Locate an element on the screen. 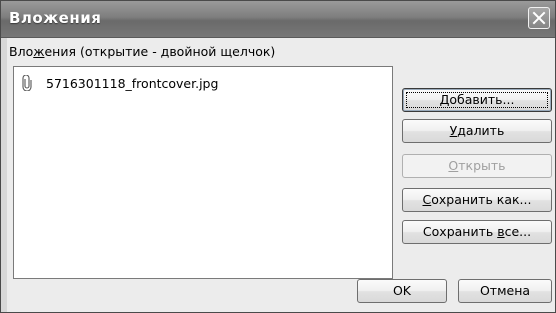 The image size is (556, 313). list-item: 5716301118_frontcover.jpg is located at coordinates (119, 83).